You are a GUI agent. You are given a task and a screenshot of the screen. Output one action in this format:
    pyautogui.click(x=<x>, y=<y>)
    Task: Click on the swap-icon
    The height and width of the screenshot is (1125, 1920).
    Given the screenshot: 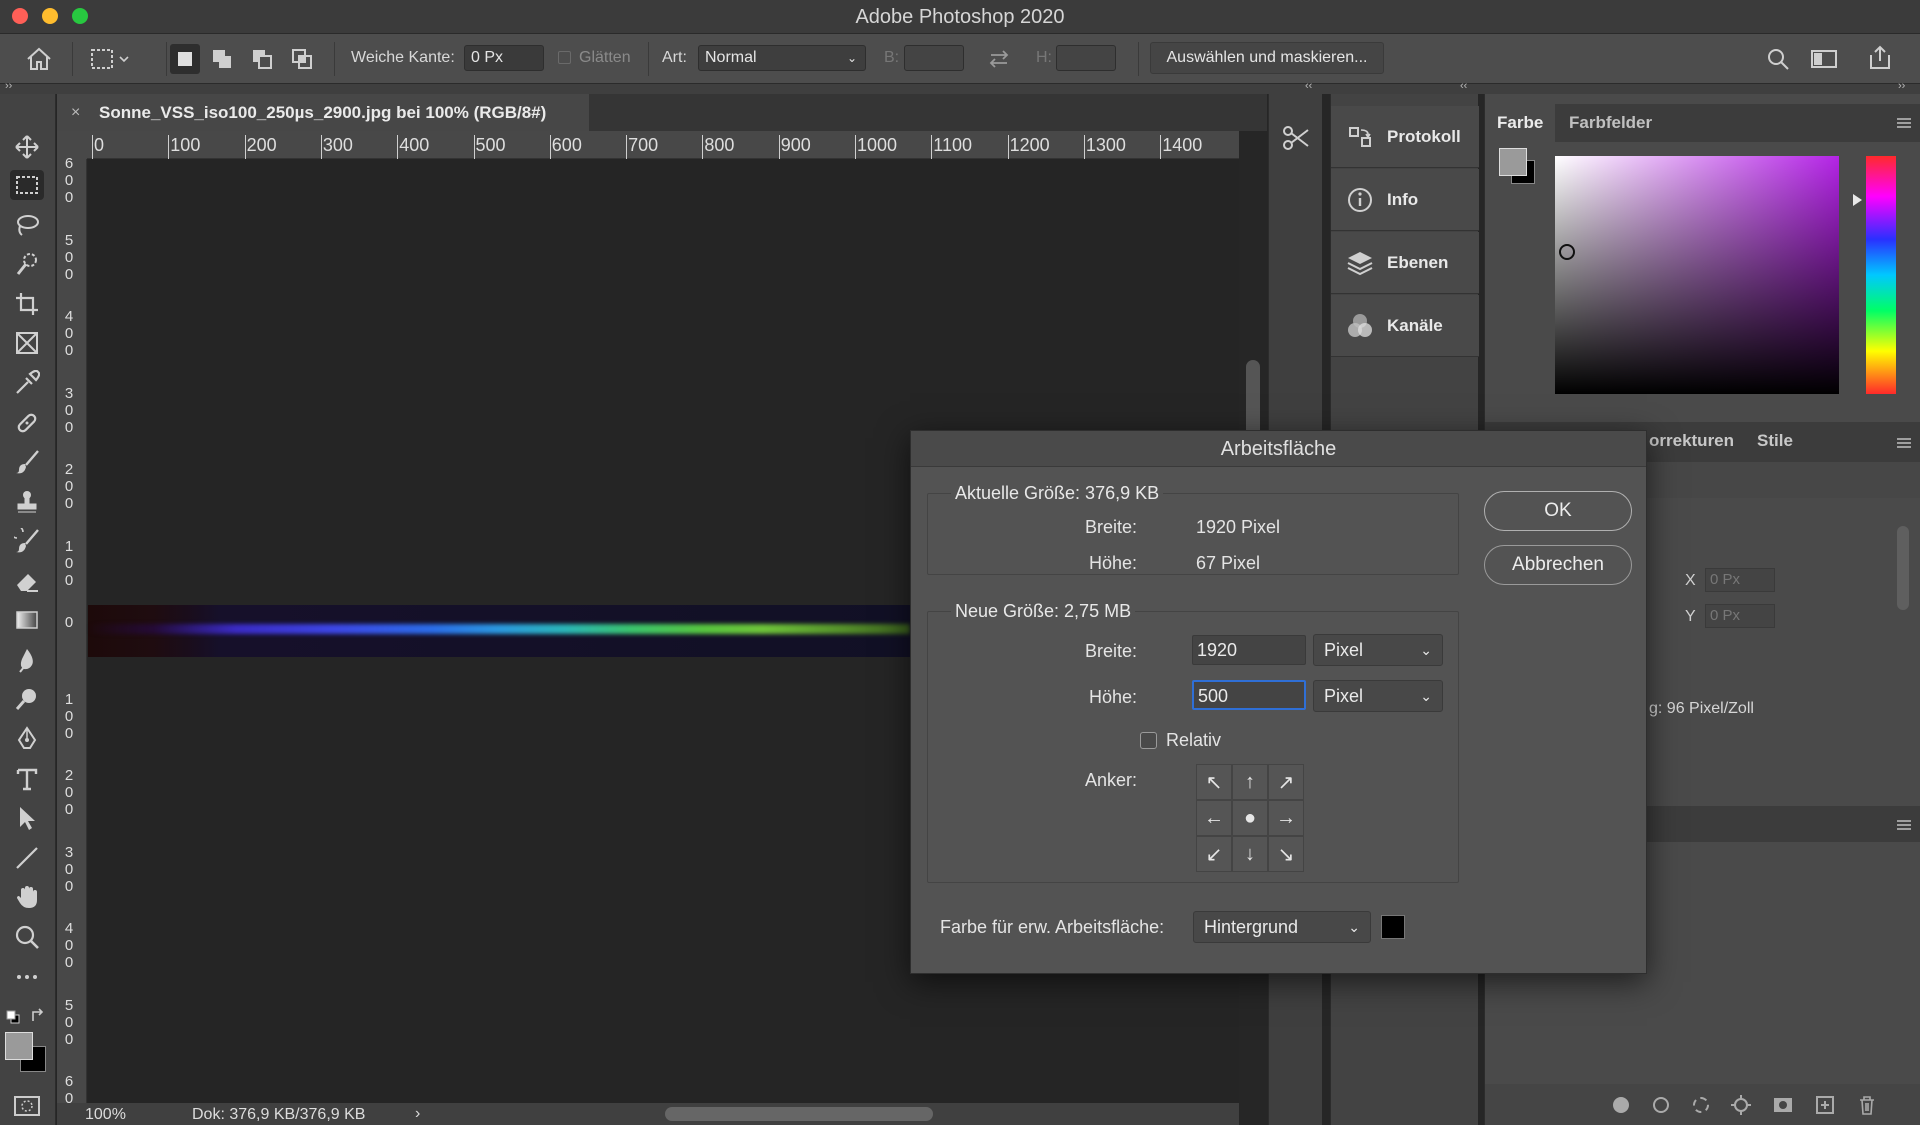 What is the action you would take?
    pyautogui.click(x=999, y=59)
    